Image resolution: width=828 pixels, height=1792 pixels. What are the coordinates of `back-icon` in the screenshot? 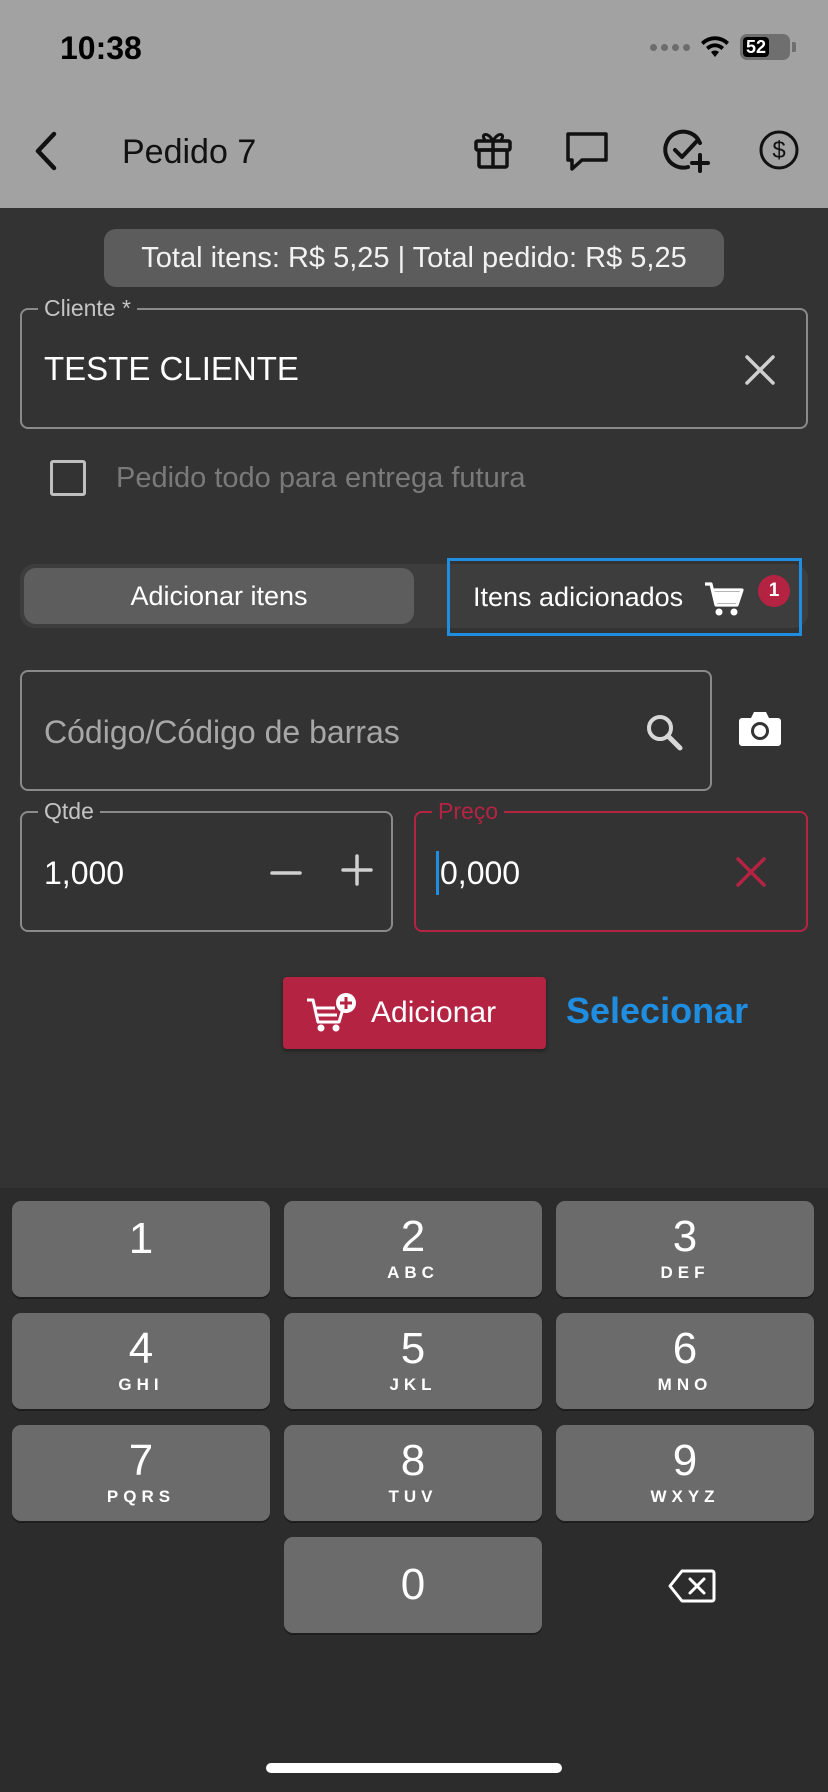 It's located at (46, 151).